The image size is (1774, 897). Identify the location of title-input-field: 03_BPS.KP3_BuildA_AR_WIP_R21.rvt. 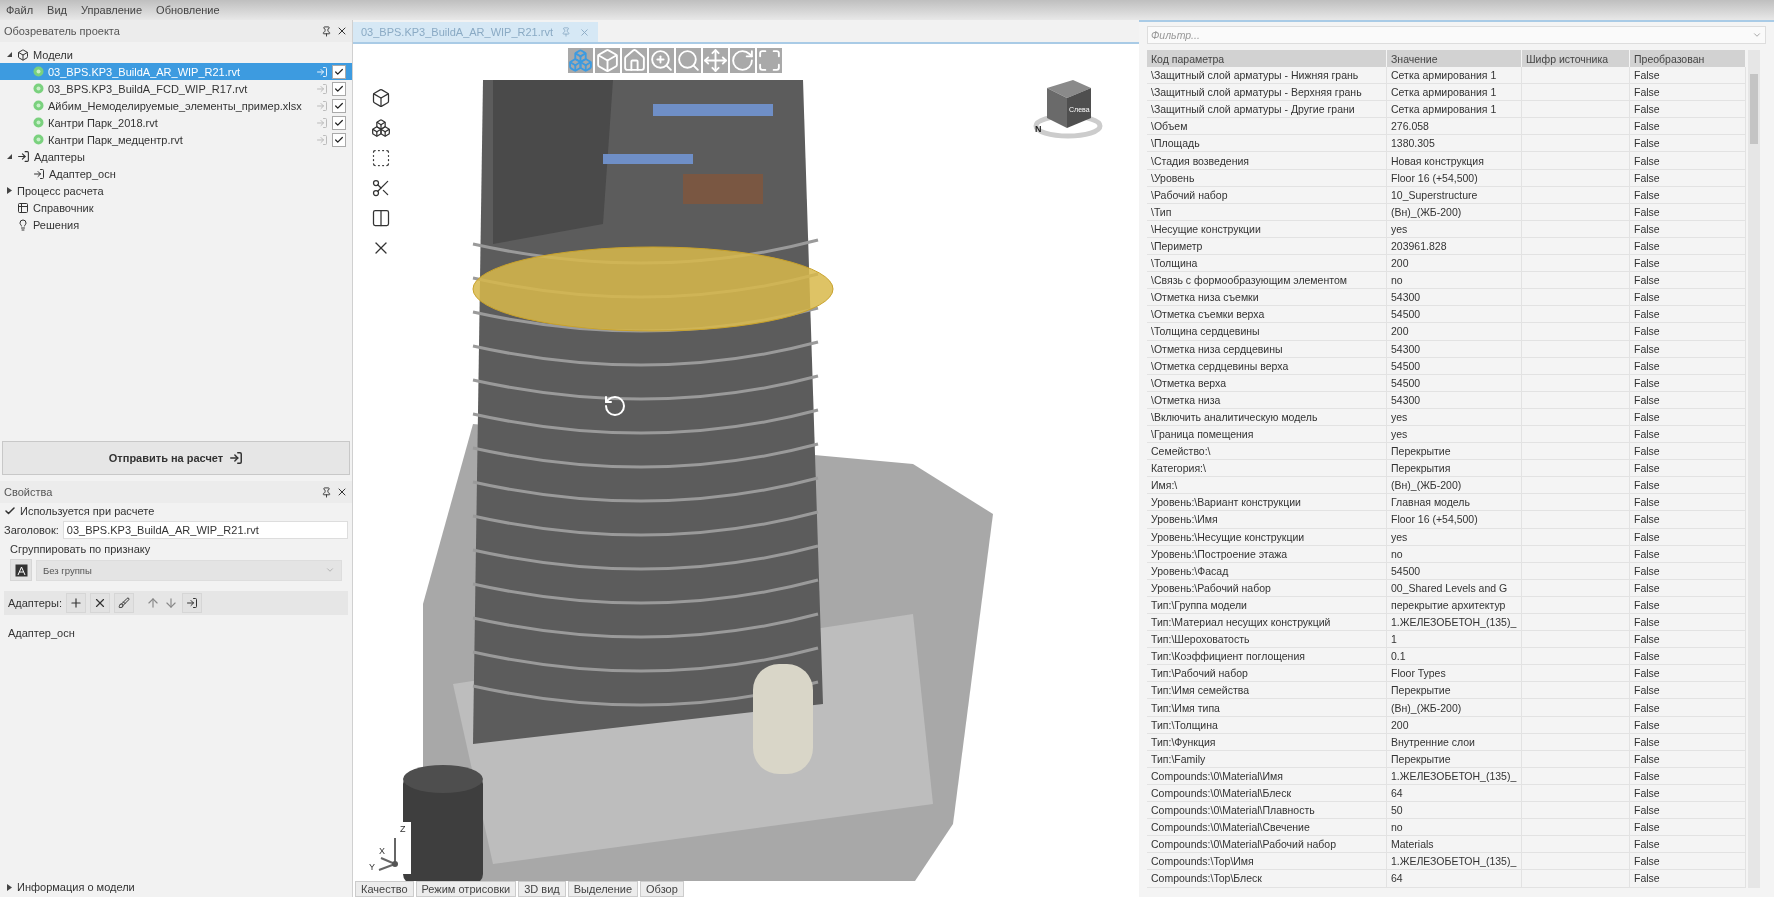
(205, 530).